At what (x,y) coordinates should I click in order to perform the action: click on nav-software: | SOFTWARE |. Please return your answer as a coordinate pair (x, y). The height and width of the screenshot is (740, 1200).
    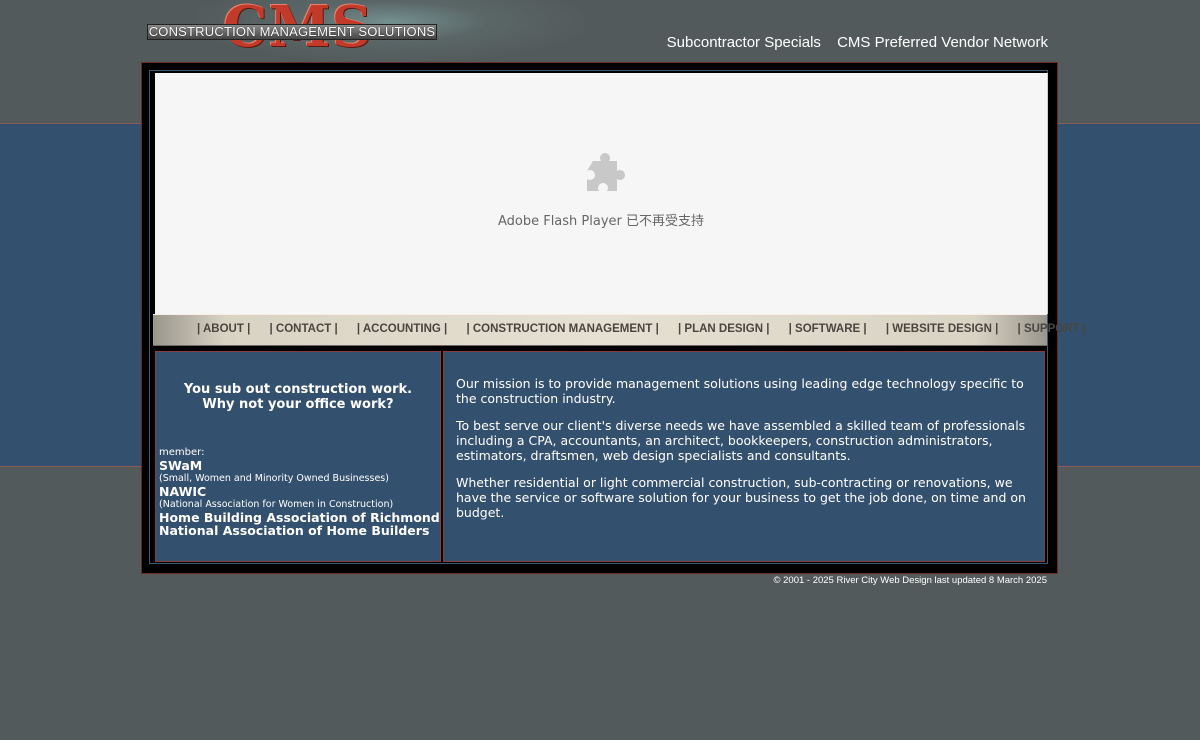
    Looking at the image, I should click on (828, 329).